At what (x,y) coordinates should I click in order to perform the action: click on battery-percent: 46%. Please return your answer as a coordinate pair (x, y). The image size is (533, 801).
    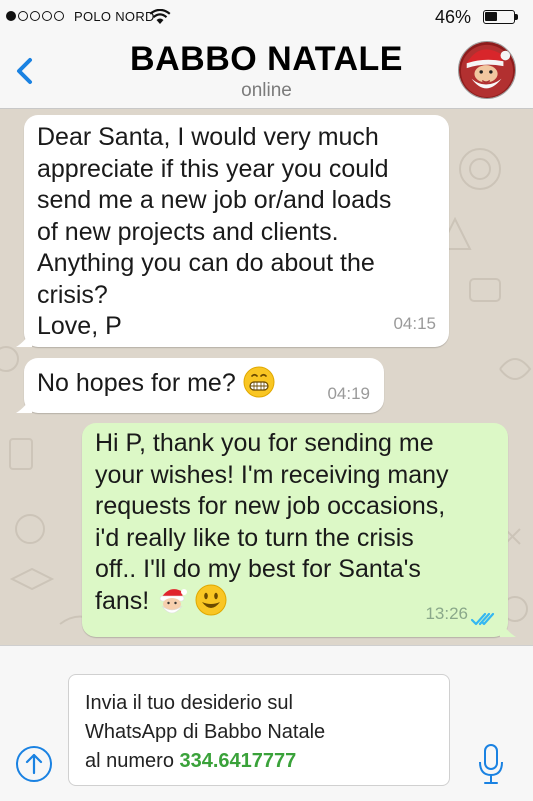
    Looking at the image, I should click on (453, 17).